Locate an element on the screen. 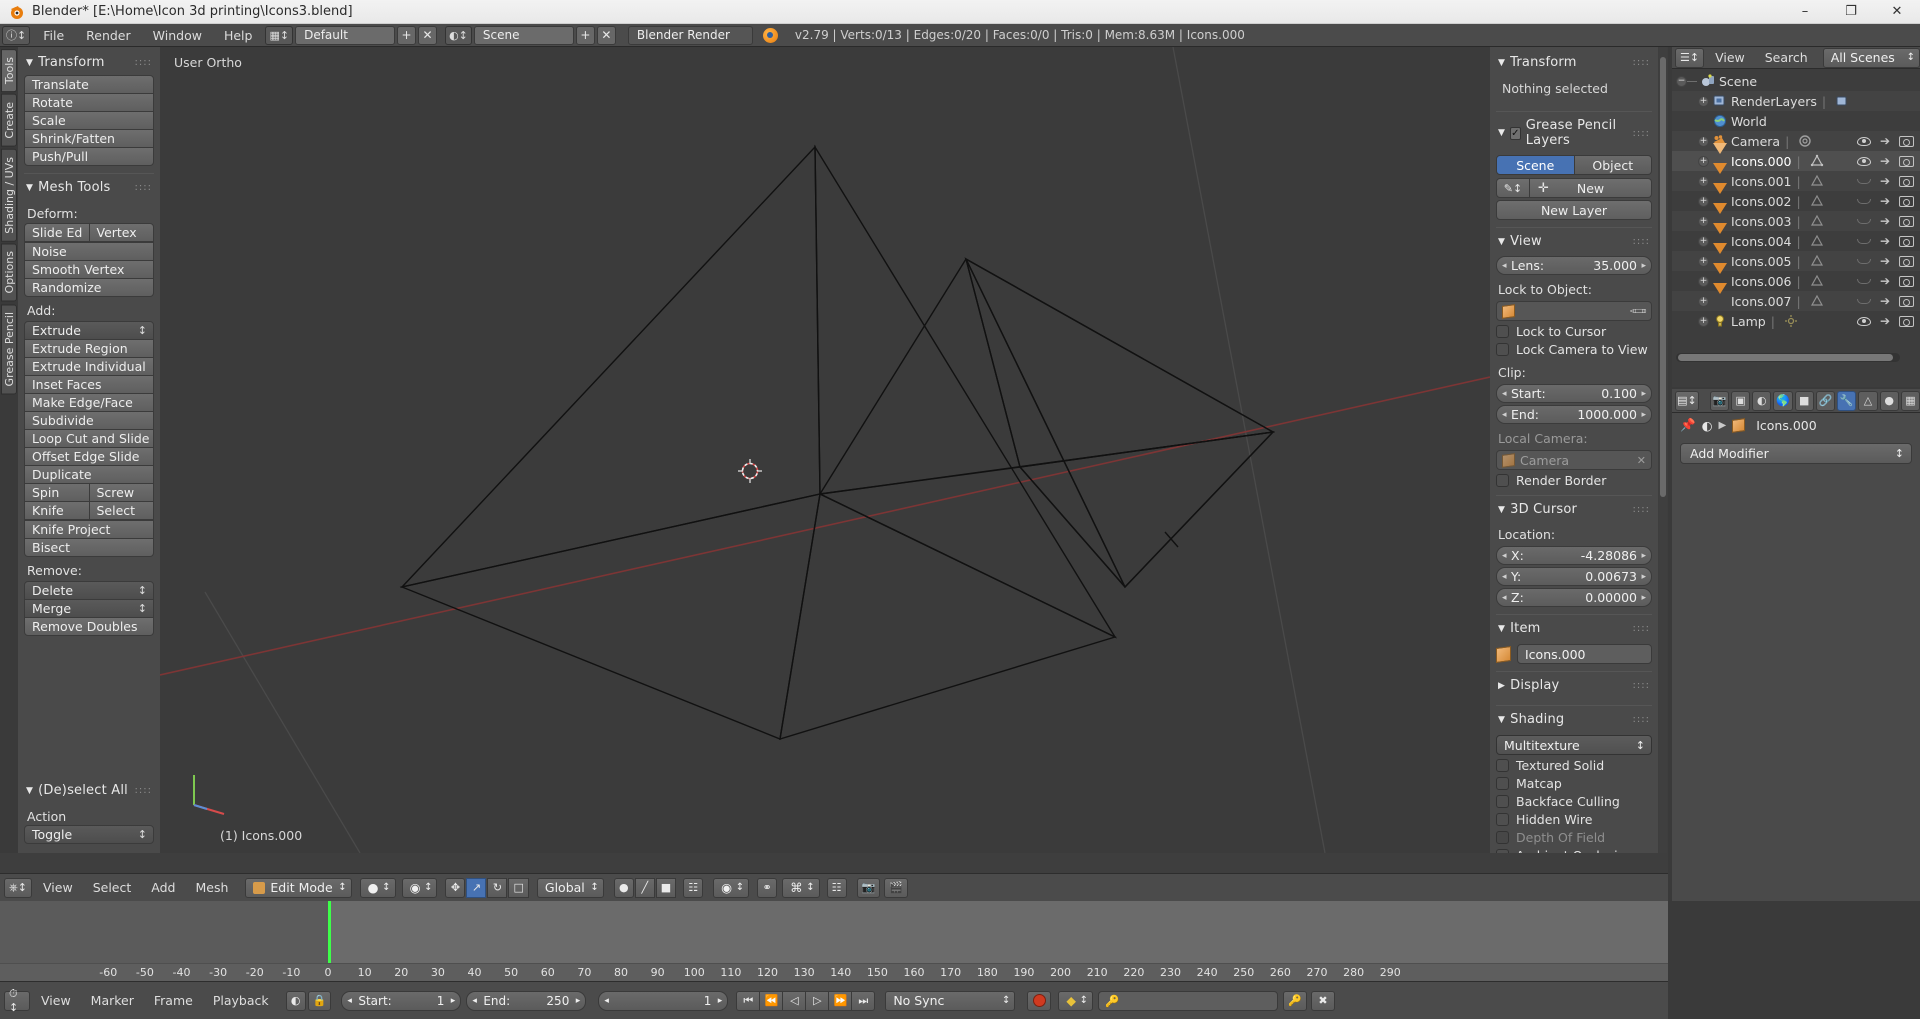  delete-scene-button: ✕ is located at coordinates (606, 35).